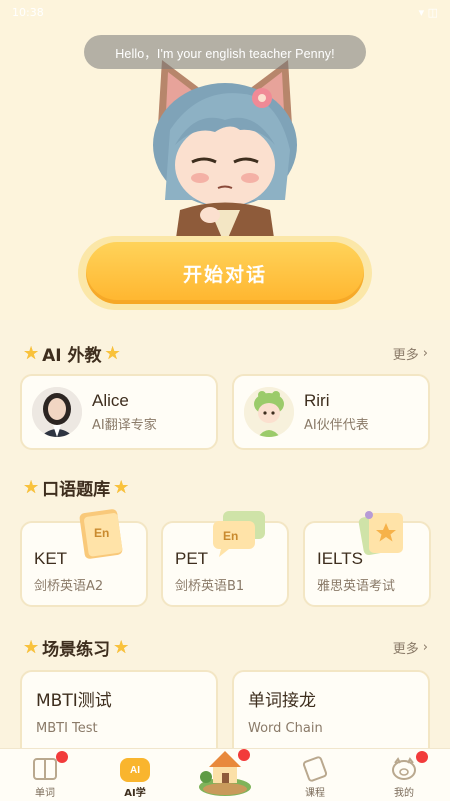 The height and width of the screenshot is (801, 450). I want to click on scene-subtitle: MBTI Test, so click(67, 728).